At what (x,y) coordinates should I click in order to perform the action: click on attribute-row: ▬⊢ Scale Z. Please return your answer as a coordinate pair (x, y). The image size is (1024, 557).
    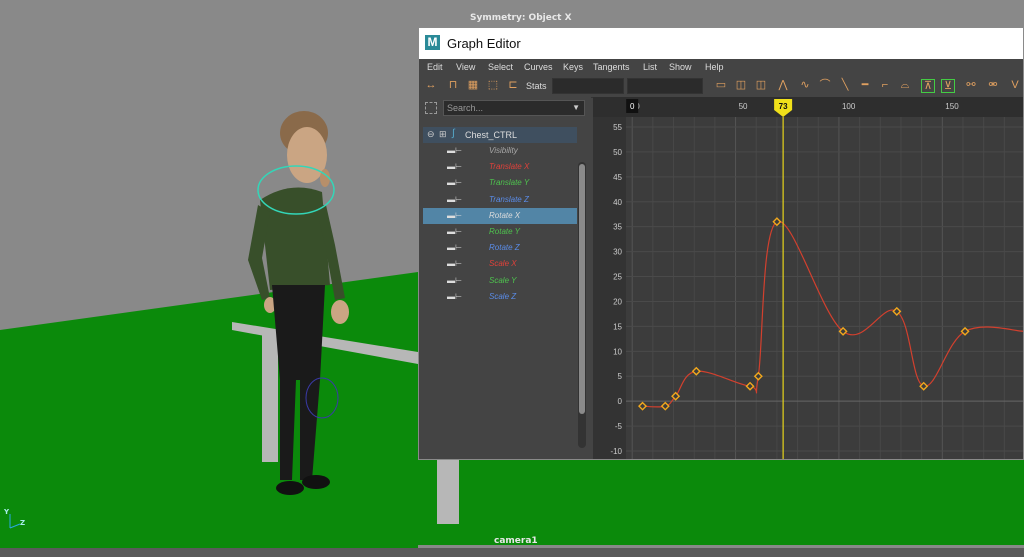
    Looking at the image, I should click on (500, 297).